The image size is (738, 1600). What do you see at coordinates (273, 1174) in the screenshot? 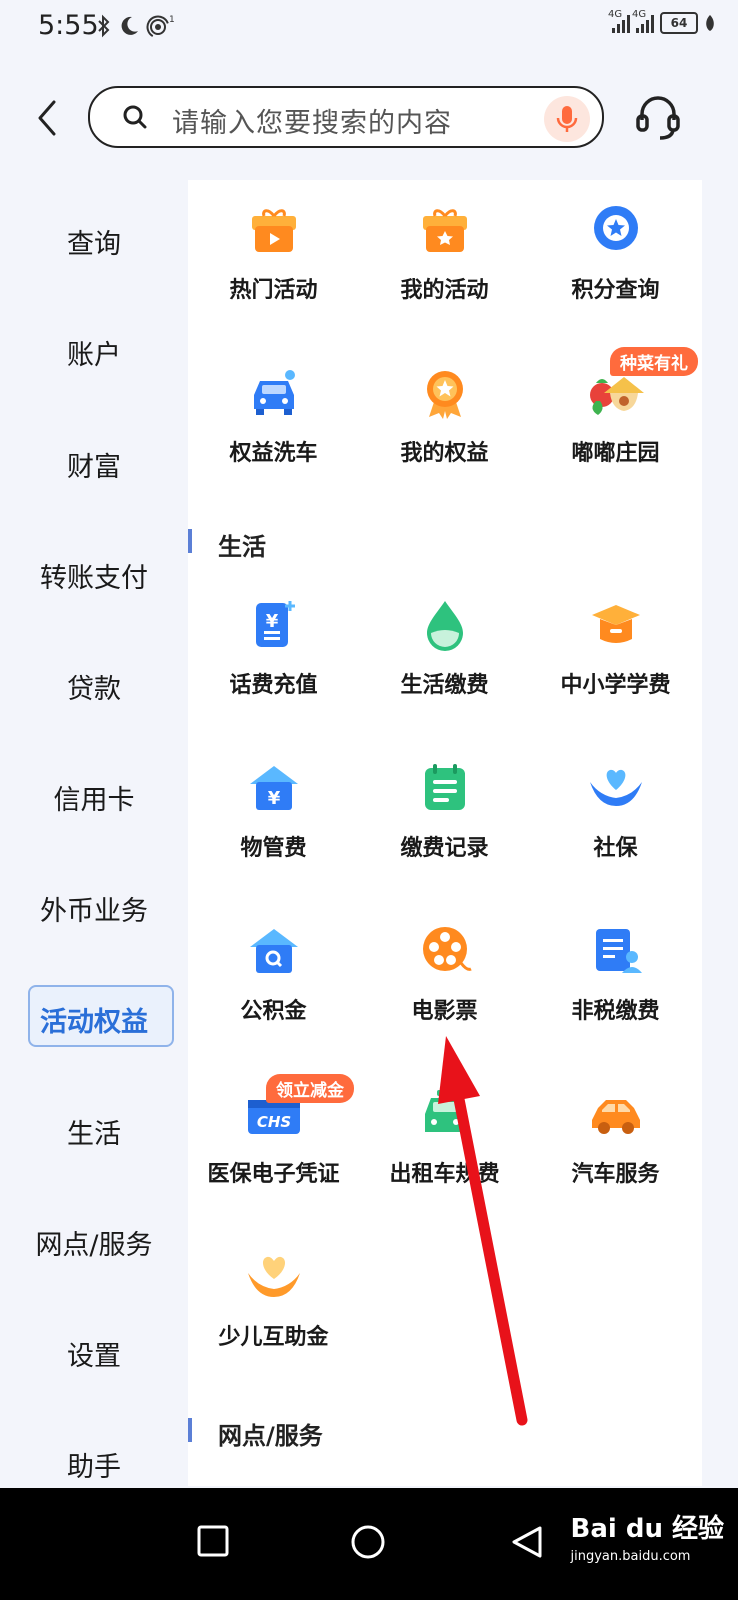
I see `grid-item-label: 医保电子凭证` at bounding box center [273, 1174].